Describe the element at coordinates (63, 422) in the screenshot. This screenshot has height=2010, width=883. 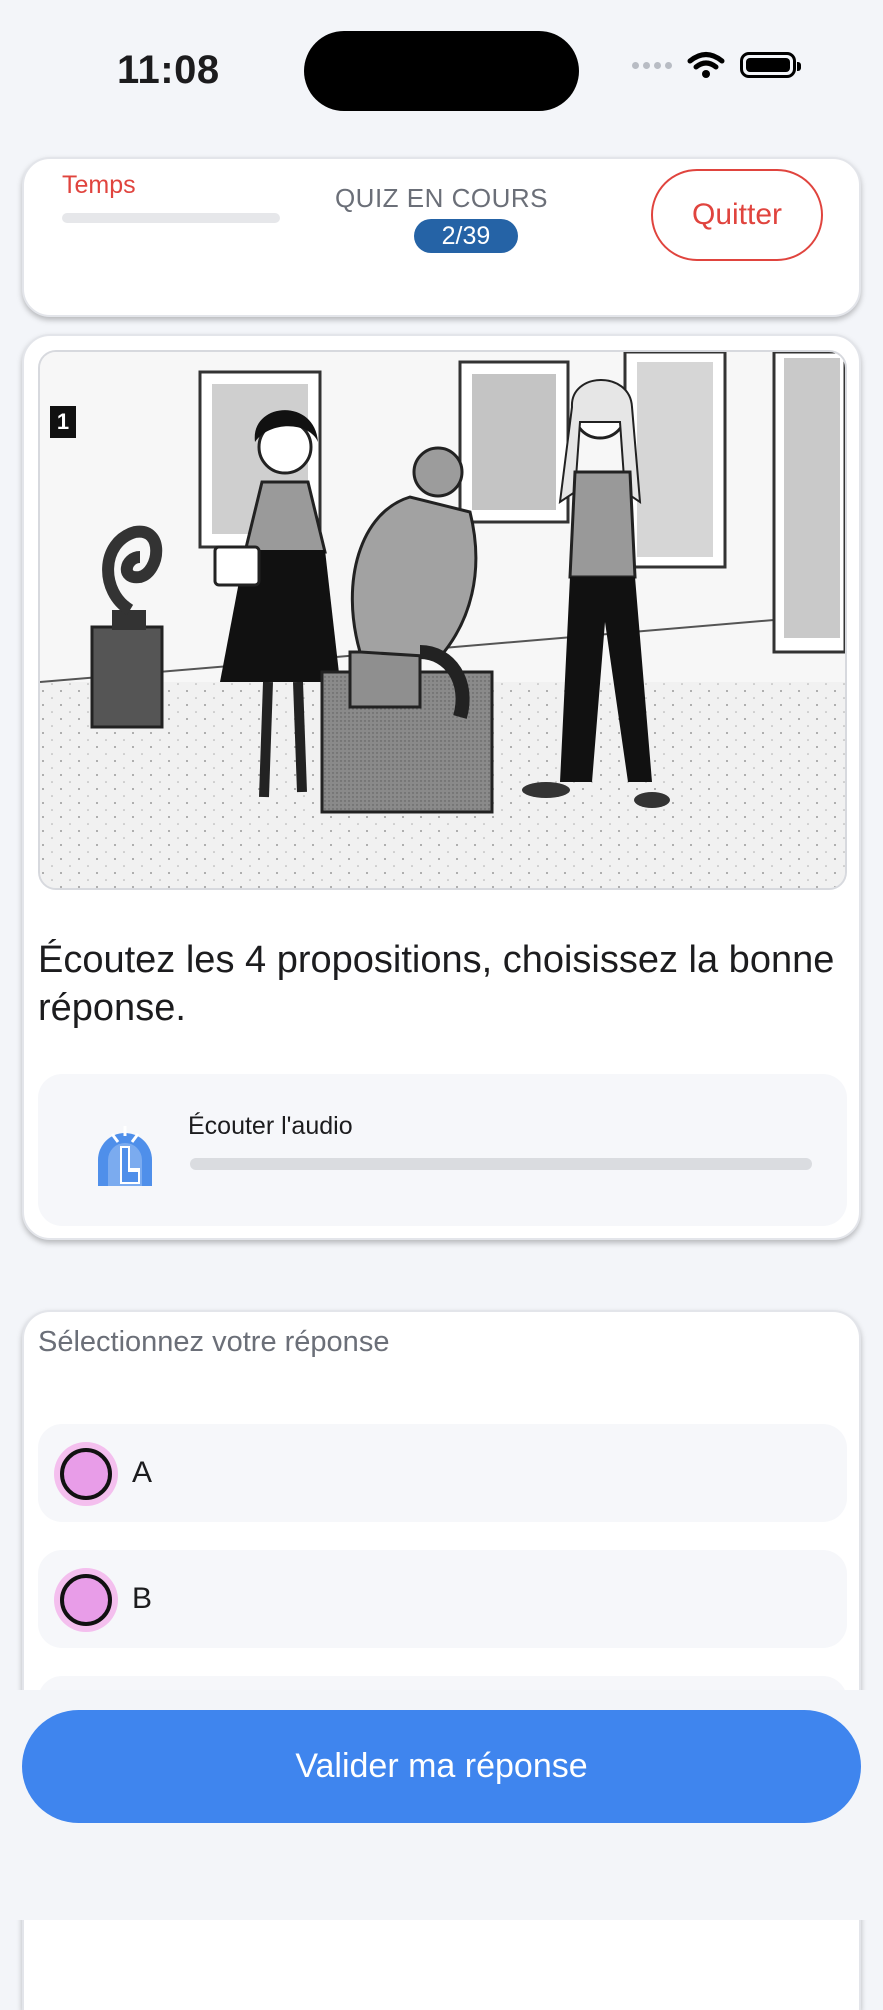
I see `illustration-number: 1` at that location.